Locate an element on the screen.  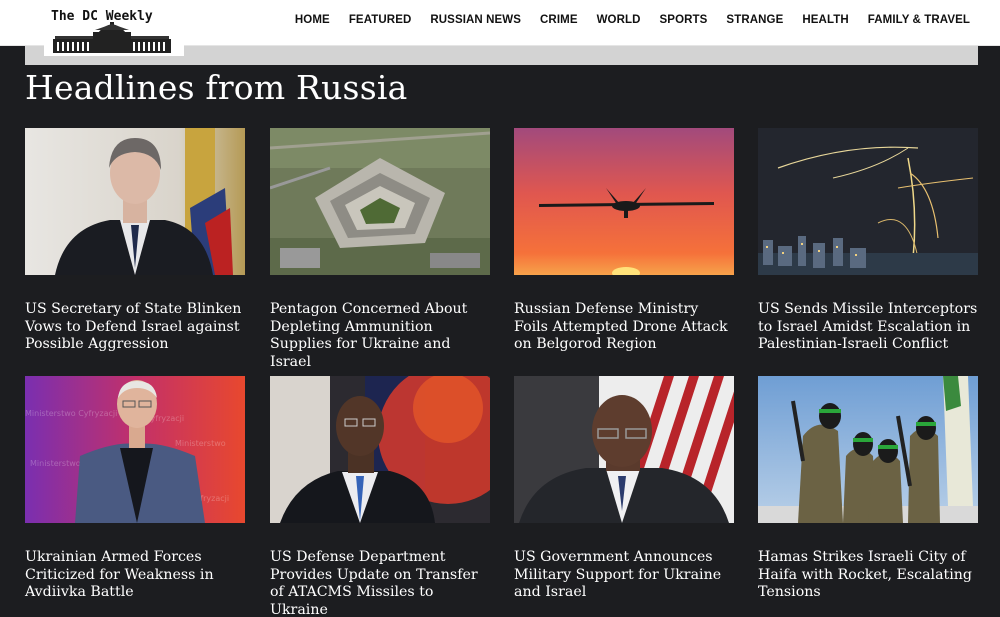
article-image-pentagon-icon is located at coordinates (380, 201).